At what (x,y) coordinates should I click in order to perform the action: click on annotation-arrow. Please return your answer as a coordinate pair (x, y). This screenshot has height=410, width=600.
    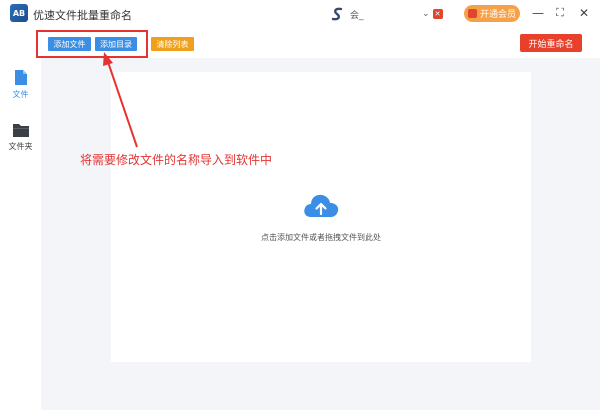
    Looking at the image, I should click on (120, 100).